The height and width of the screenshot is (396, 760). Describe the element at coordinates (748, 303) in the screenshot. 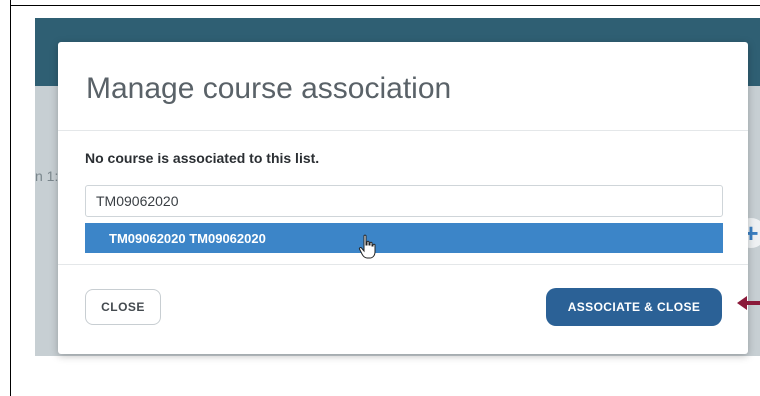

I see `arrow-left-icon` at that location.